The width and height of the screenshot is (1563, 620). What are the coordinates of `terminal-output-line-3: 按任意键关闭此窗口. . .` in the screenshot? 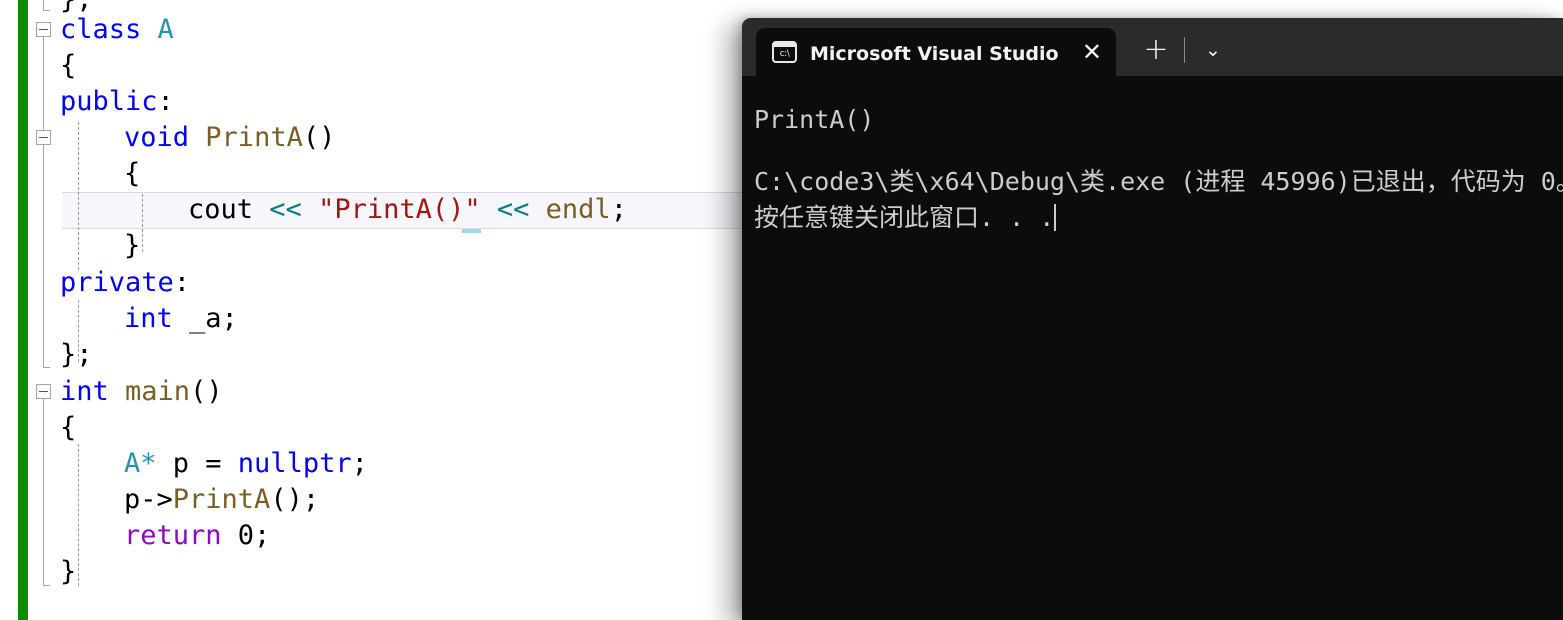 It's located at (1158, 218).